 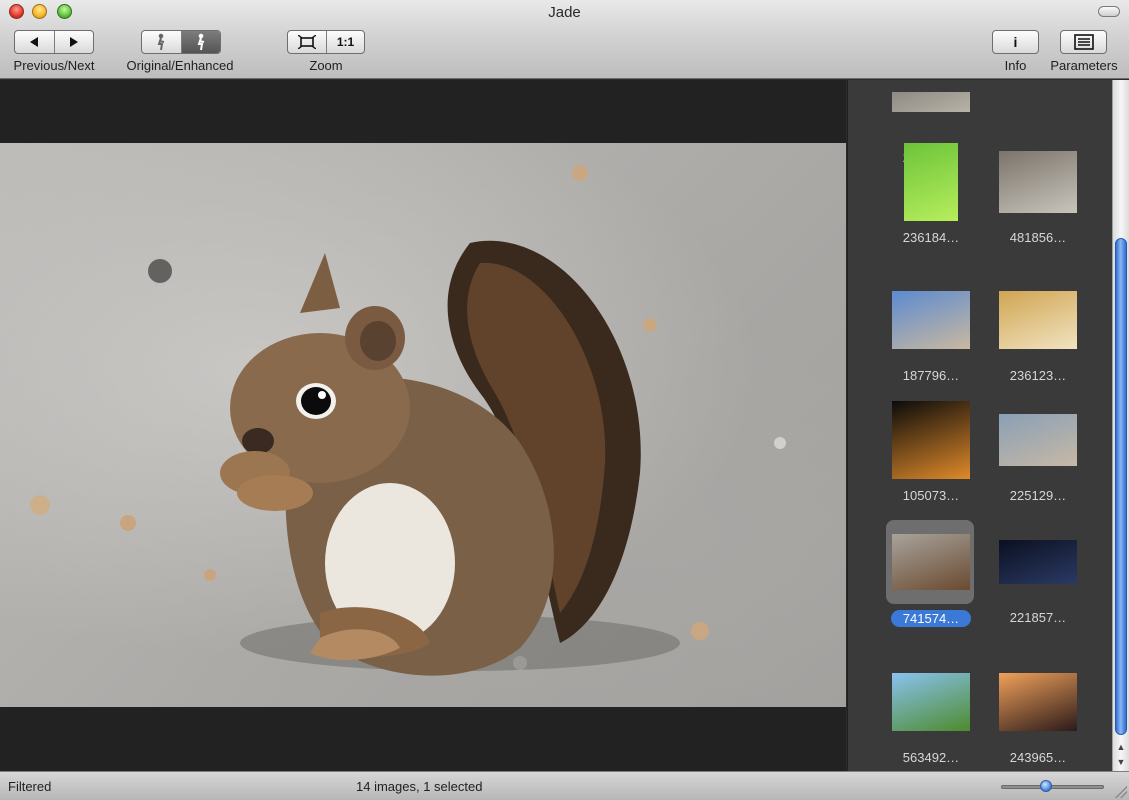 I want to click on scroll-up-arrow-icon: ▲, so click(x=1121, y=747).